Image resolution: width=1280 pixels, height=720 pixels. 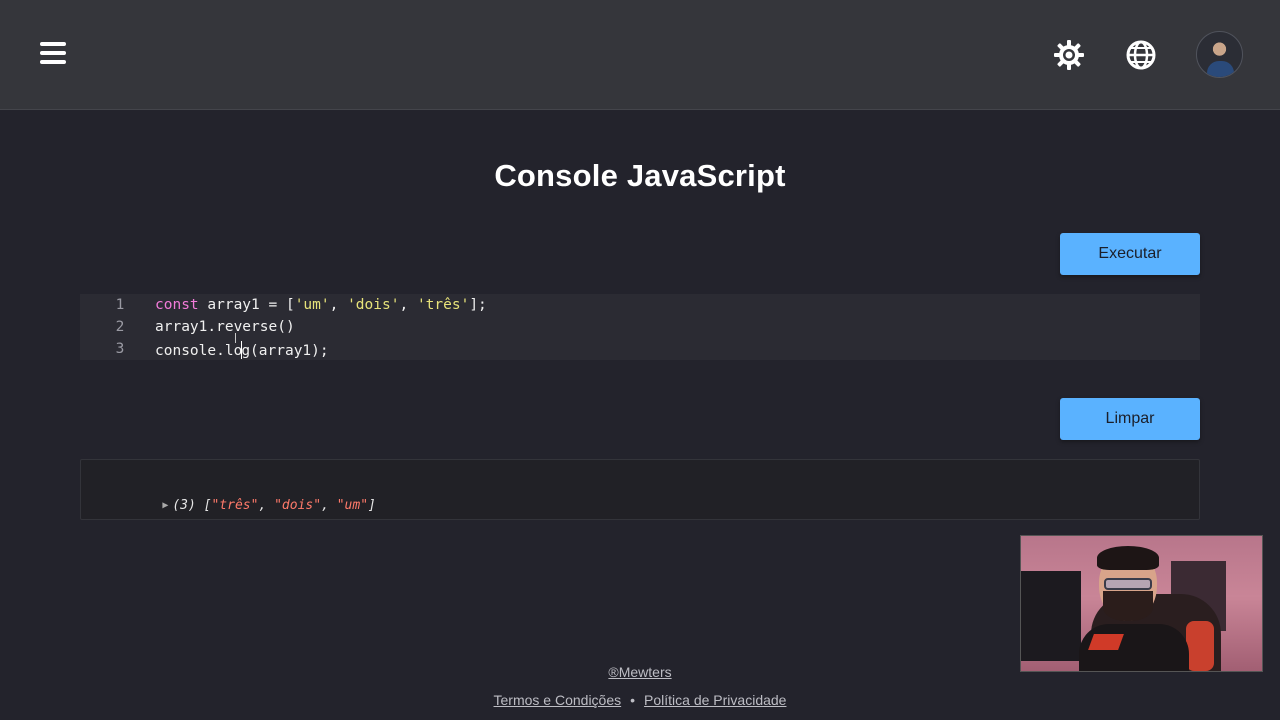 What do you see at coordinates (312, 305) in the screenshot?
I see `code-token: 'um'` at bounding box center [312, 305].